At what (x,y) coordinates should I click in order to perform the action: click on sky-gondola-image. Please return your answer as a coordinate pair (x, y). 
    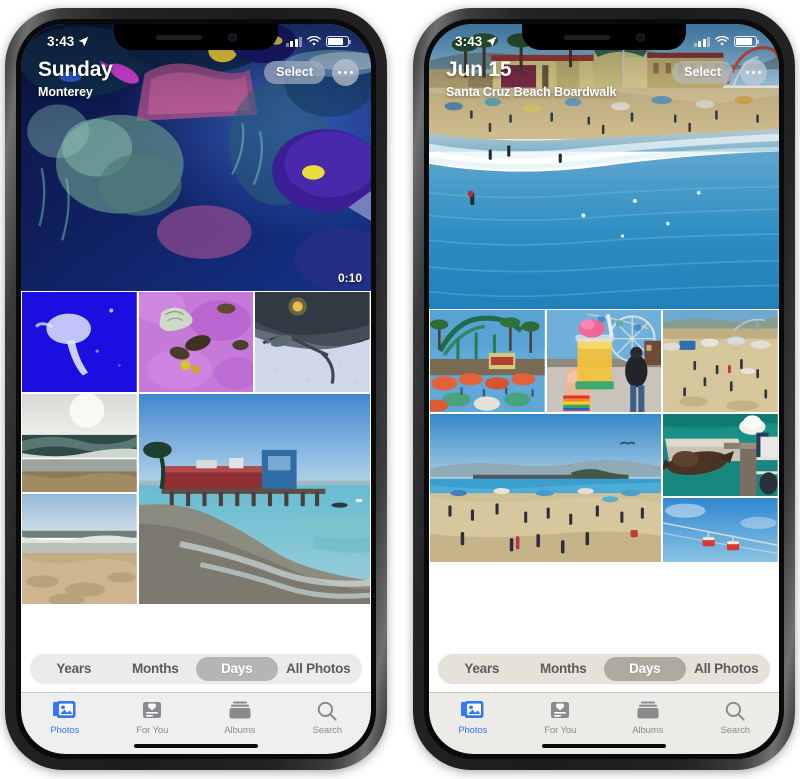
    Looking at the image, I should click on (720, 530).